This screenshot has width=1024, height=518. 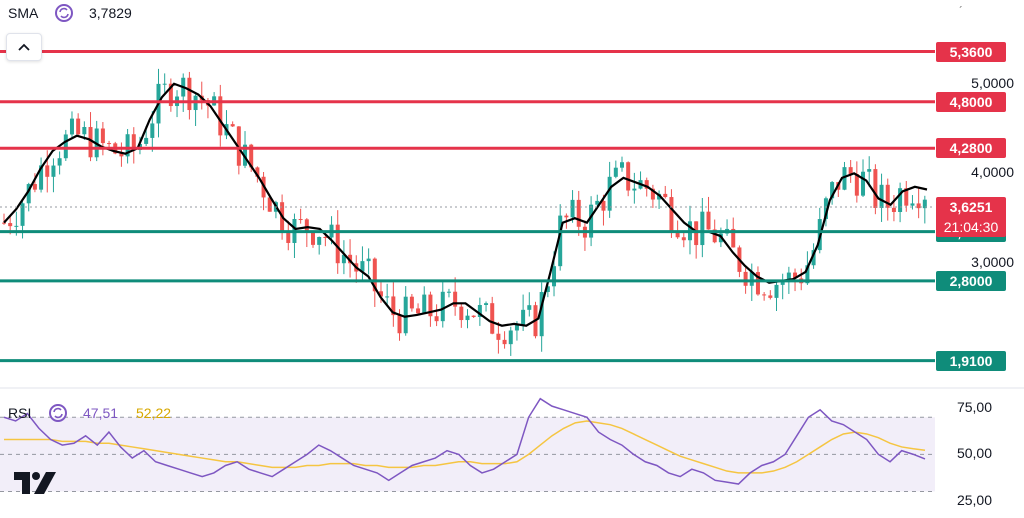 What do you see at coordinates (971, 360) in the screenshot?
I see `level-tag: 1,9100` at bounding box center [971, 360].